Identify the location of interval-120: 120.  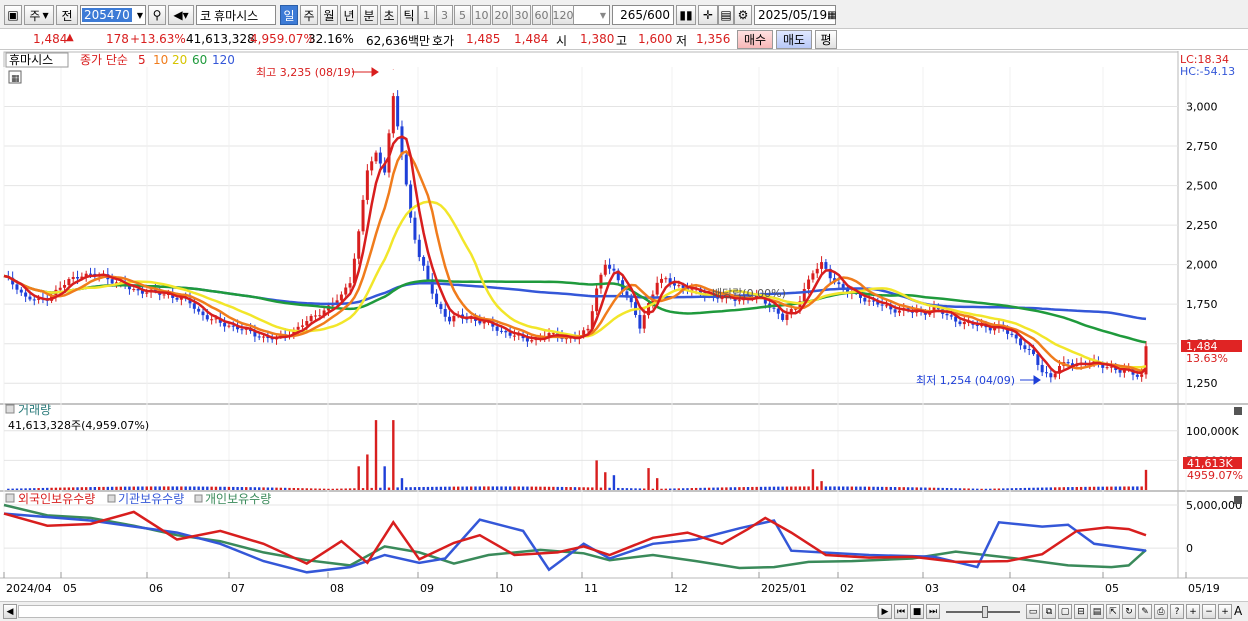
(563, 15).